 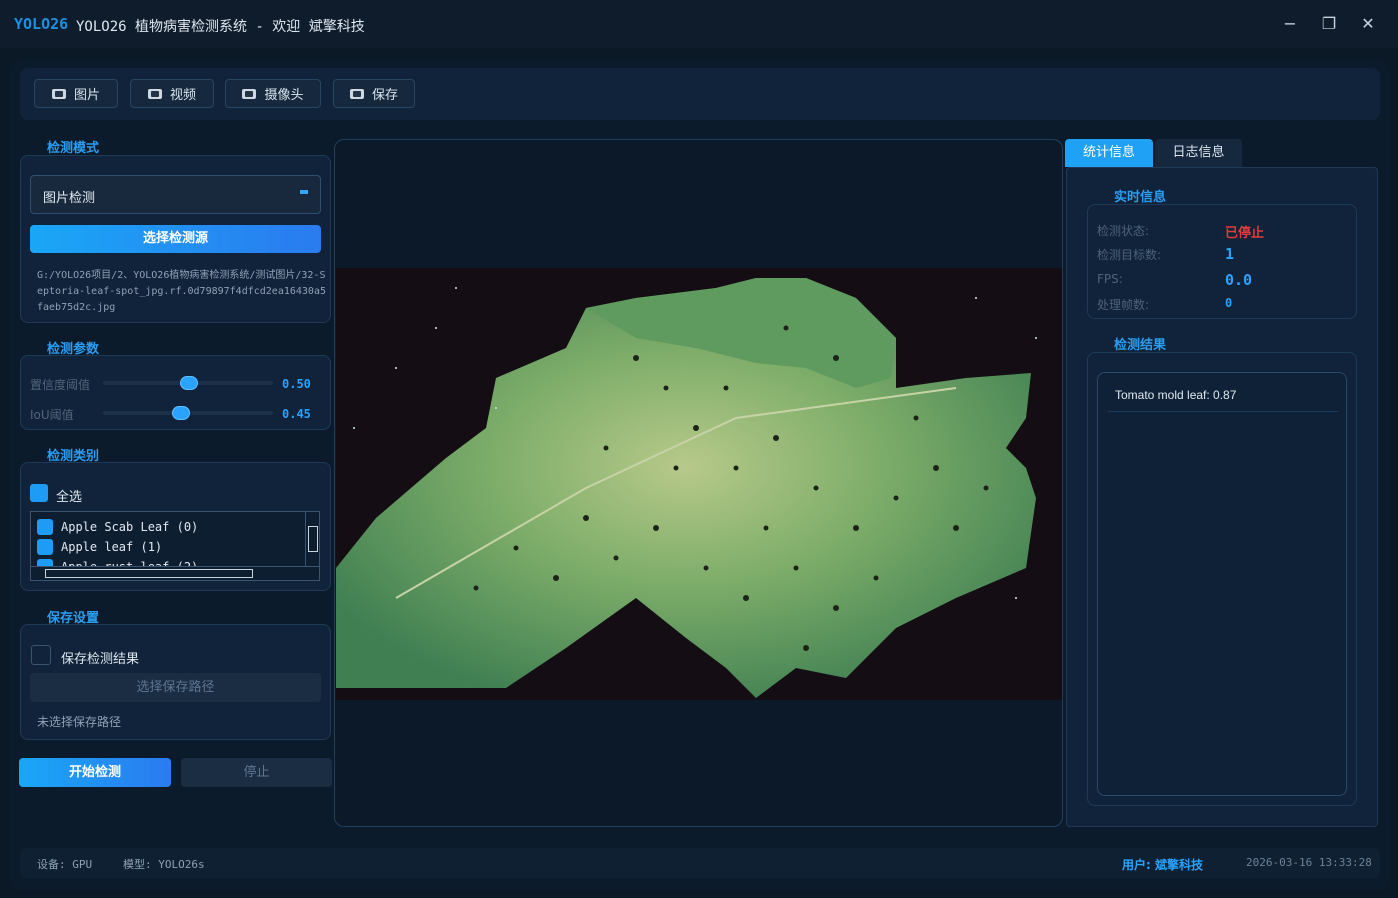 What do you see at coordinates (296, 384) in the screenshot?
I see `confidence-value: 0.50` at bounding box center [296, 384].